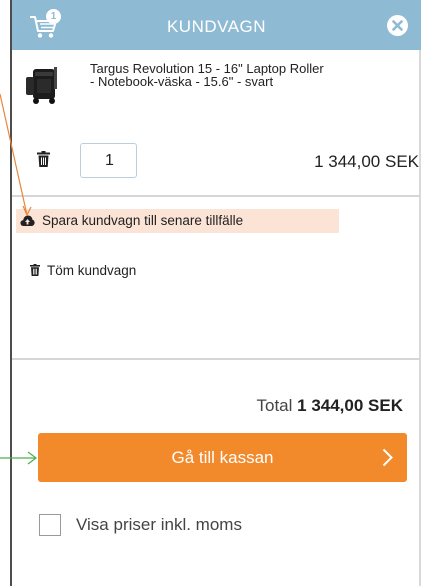 Image resolution: width=423 pixels, height=586 pixels. I want to click on close-button, so click(397, 25).